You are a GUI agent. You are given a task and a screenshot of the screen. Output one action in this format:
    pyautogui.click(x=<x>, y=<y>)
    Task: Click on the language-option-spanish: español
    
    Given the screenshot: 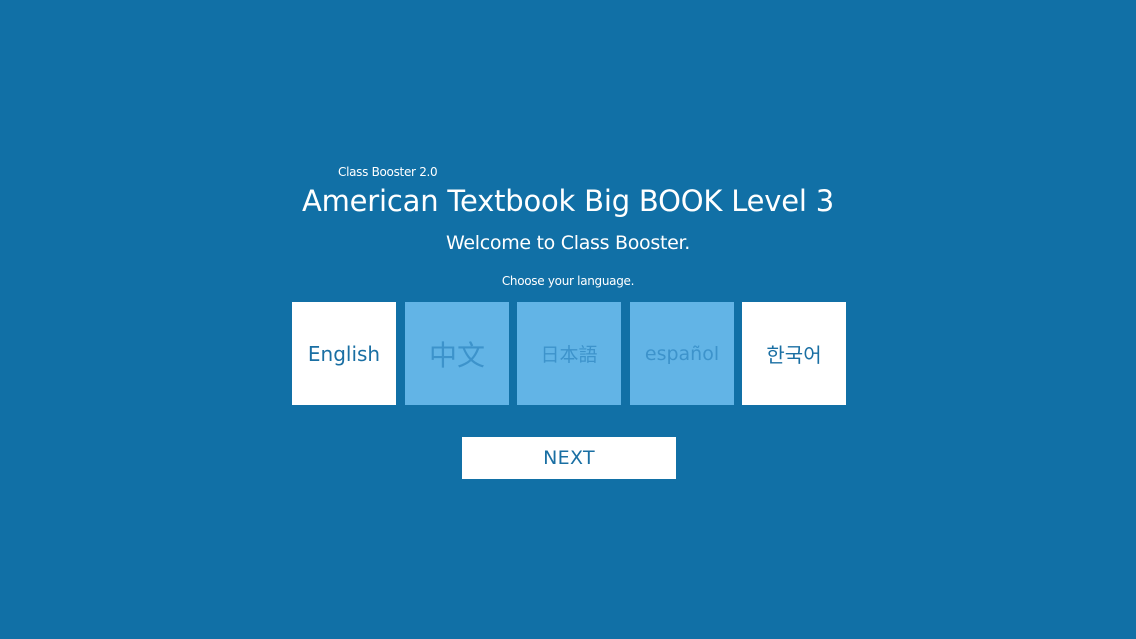 What is the action you would take?
    pyautogui.click(x=682, y=353)
    